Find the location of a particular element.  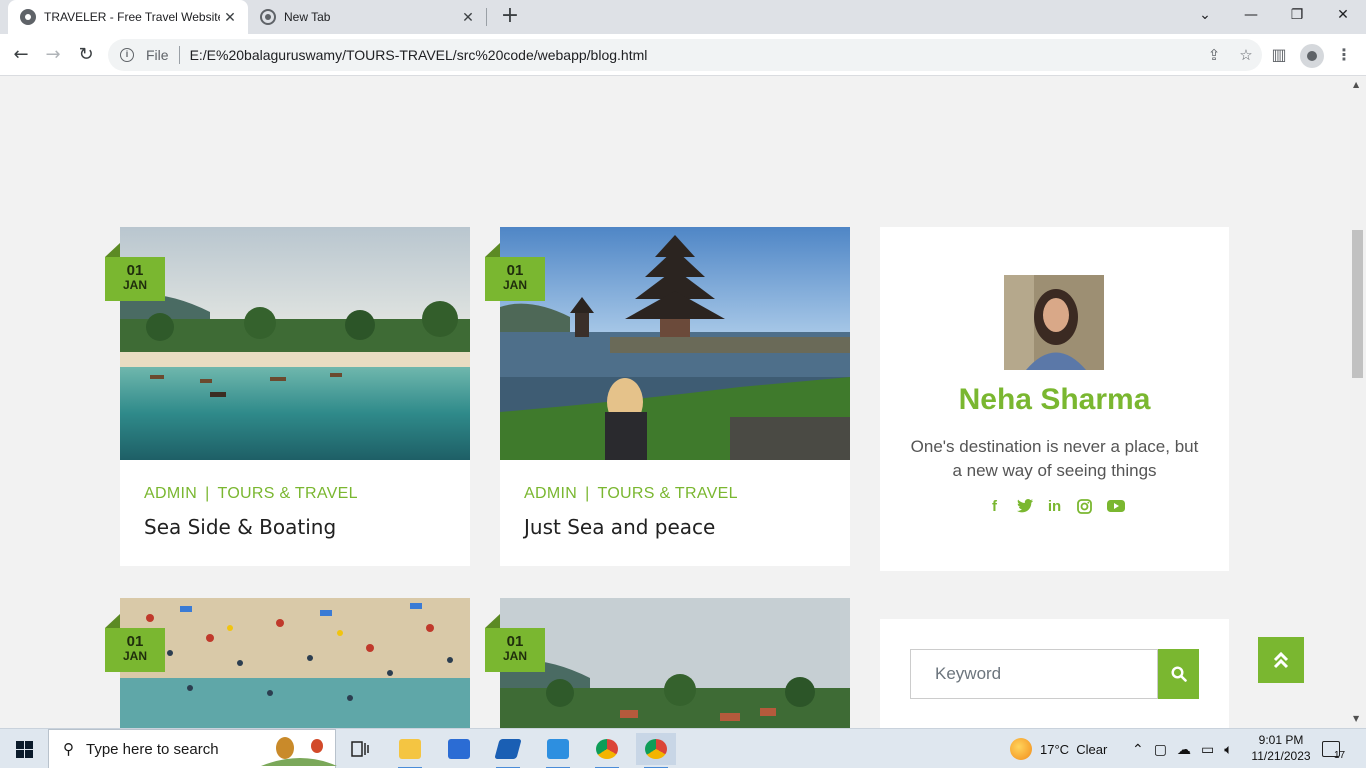

post-title: Sea Side & Boating is located at coordinates (240, 527).